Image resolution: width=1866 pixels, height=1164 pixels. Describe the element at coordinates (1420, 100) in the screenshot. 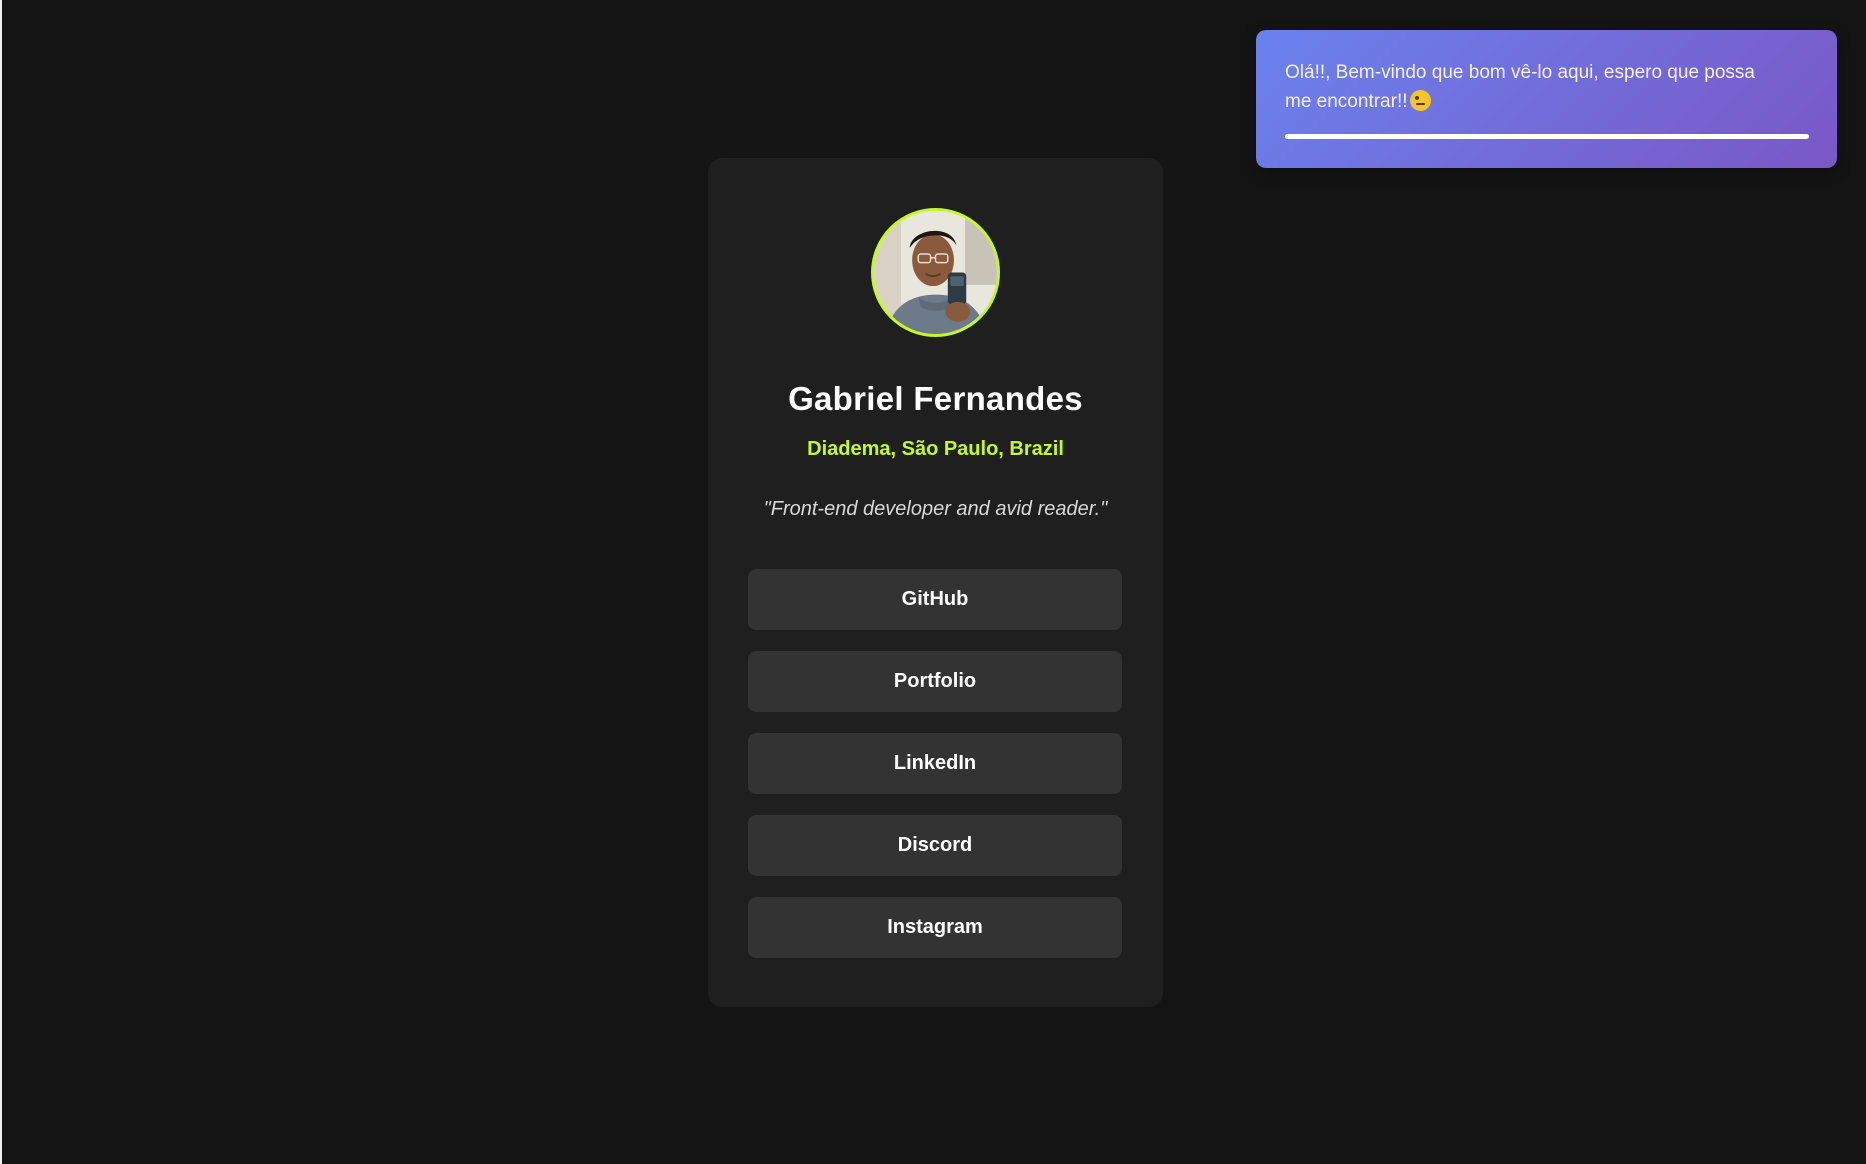

I see `winking-face-icon` at that location.